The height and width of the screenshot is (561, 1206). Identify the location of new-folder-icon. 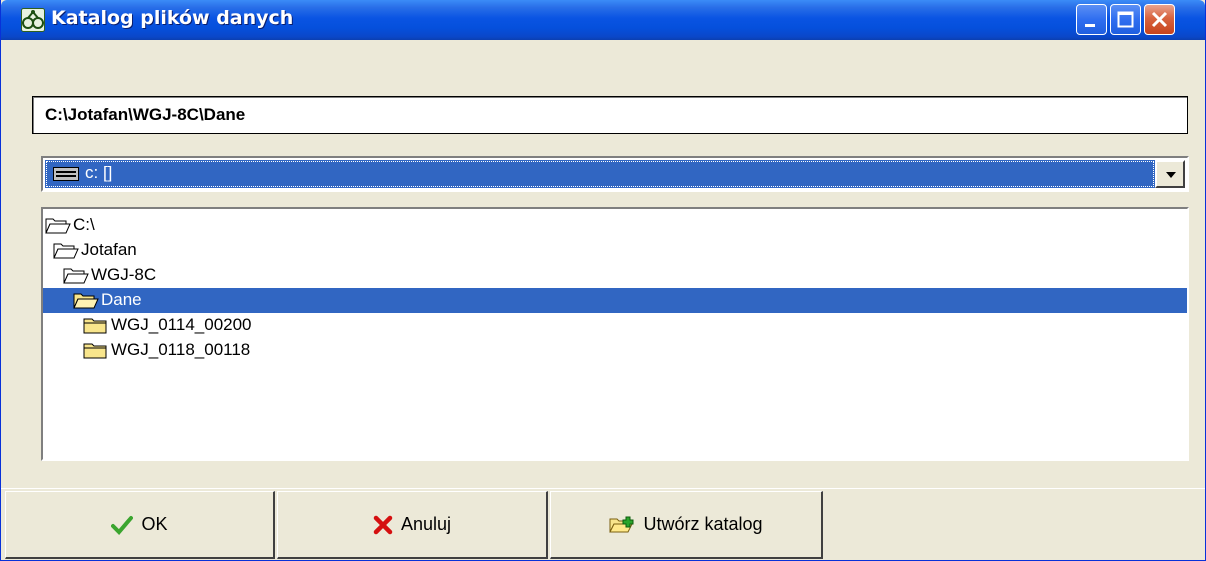
(621, 524).